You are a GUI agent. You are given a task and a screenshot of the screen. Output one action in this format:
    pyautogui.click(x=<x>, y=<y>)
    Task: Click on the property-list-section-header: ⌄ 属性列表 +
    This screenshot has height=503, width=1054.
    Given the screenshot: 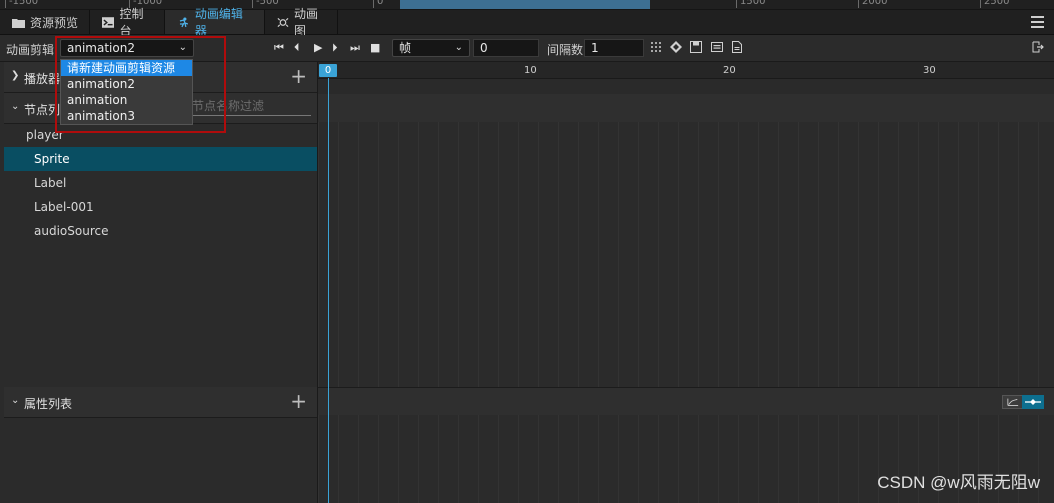 What is the action you would take?
    pyautogui.click(x=160, y=402)
    